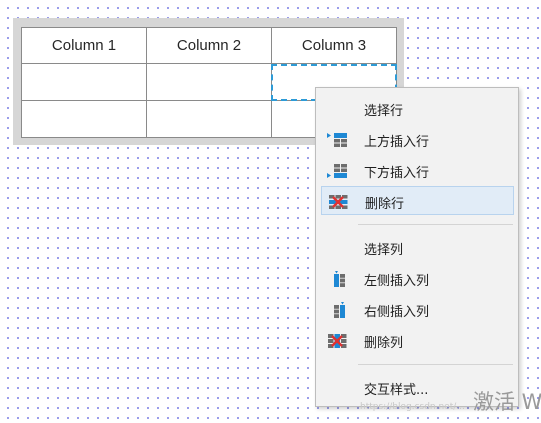  What do you see at coordinates (337, 341) in the screenshot?
I see `delete-column-icon` at bounding box center [337, 341].